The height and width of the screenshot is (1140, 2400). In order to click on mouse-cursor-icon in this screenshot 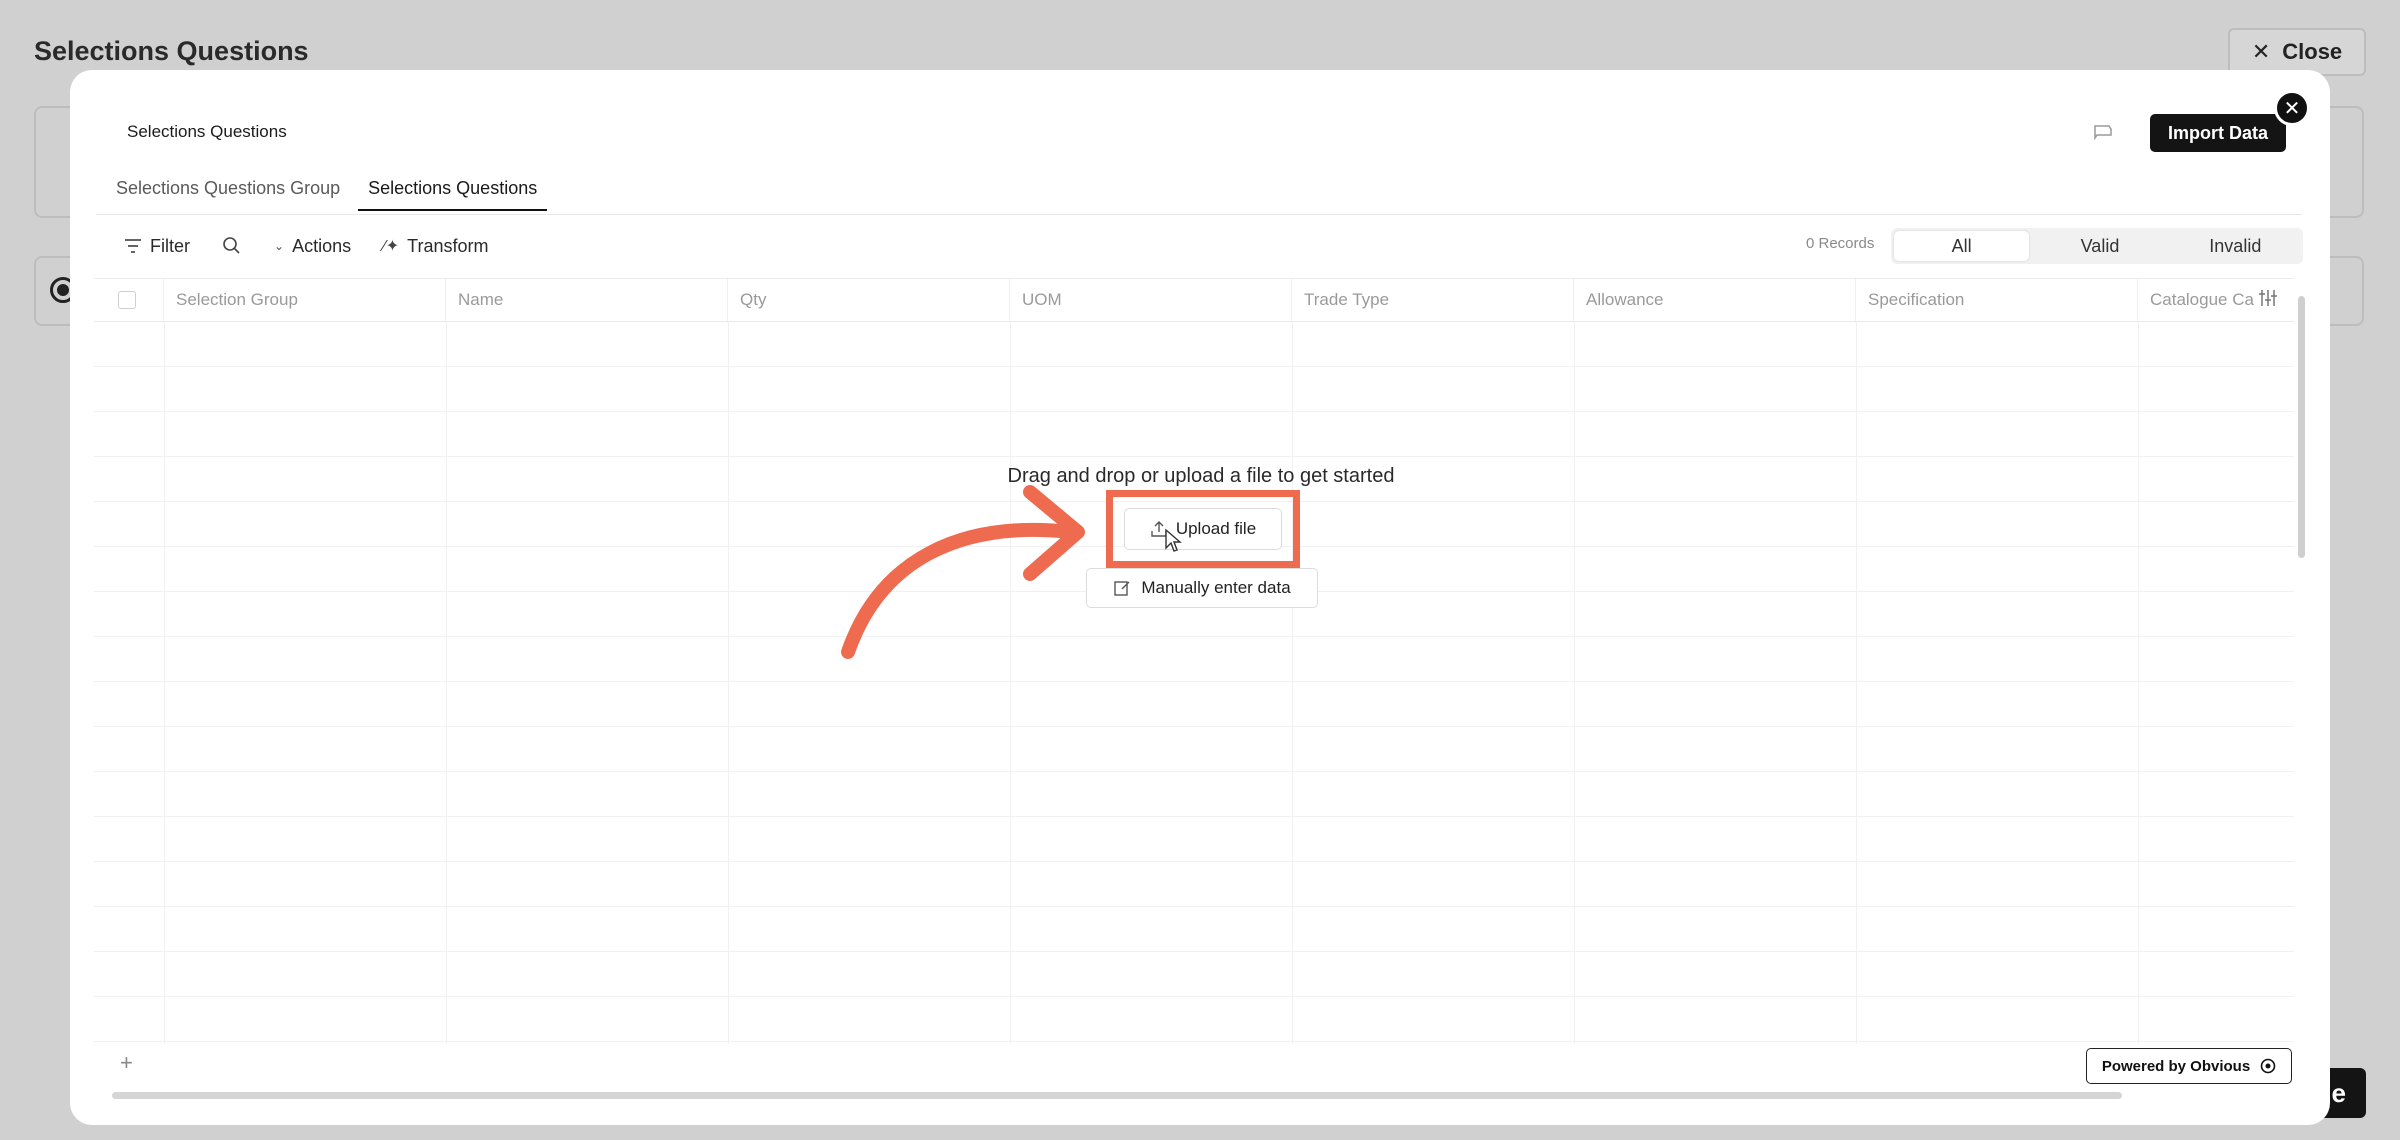, I will do `click(1173, 540)`.